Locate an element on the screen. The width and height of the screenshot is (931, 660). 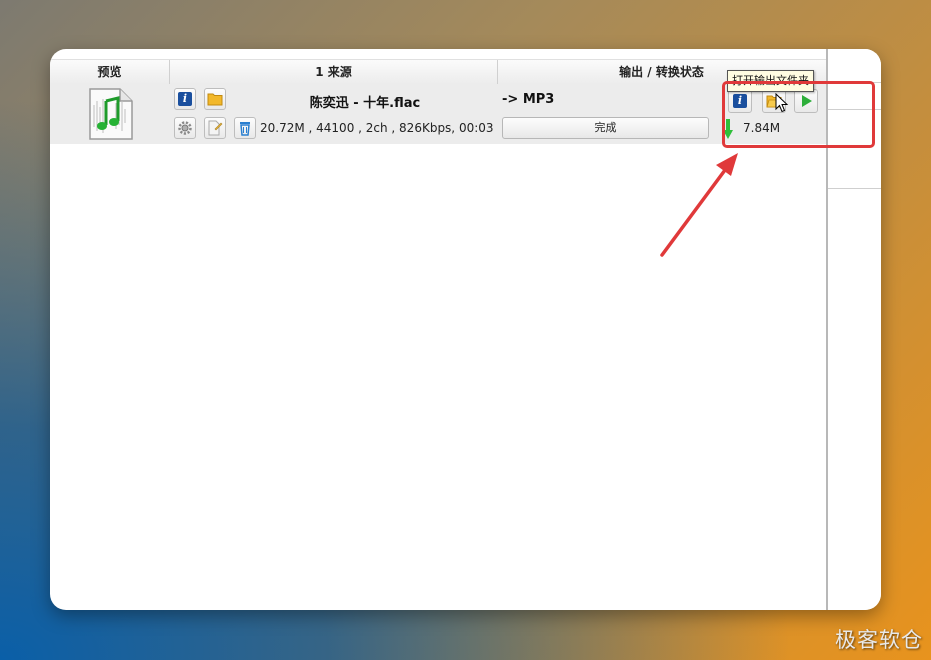
annotation-arrow-icon is located at coordinates (699, 205).